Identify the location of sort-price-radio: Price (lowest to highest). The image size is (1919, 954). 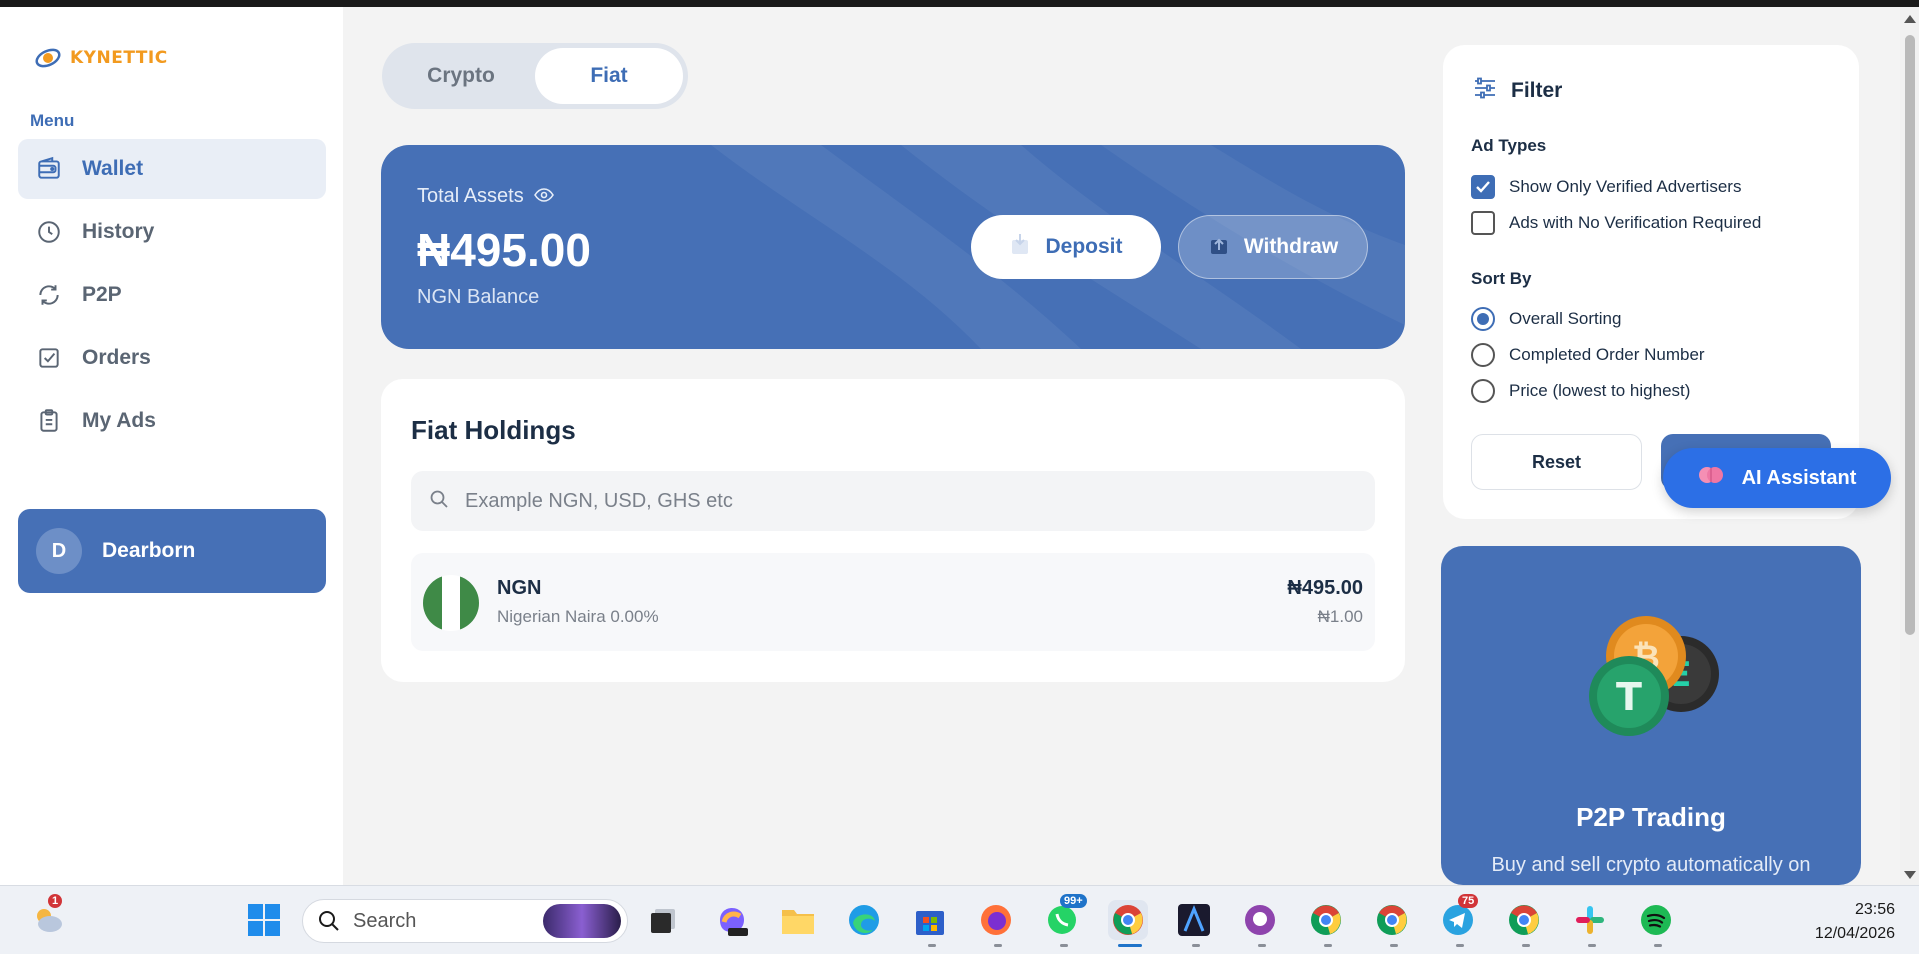
(1580, 391).